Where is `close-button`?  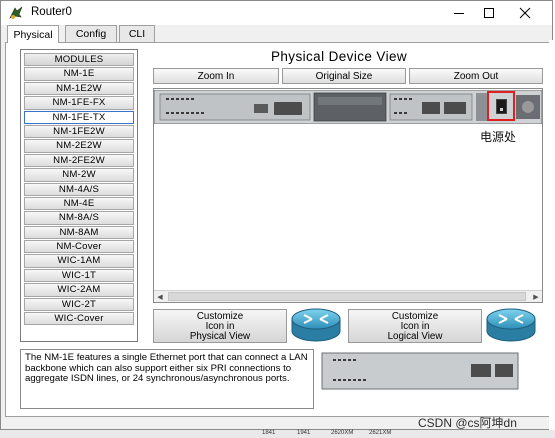 close-button is located at coordinates (525, 13).